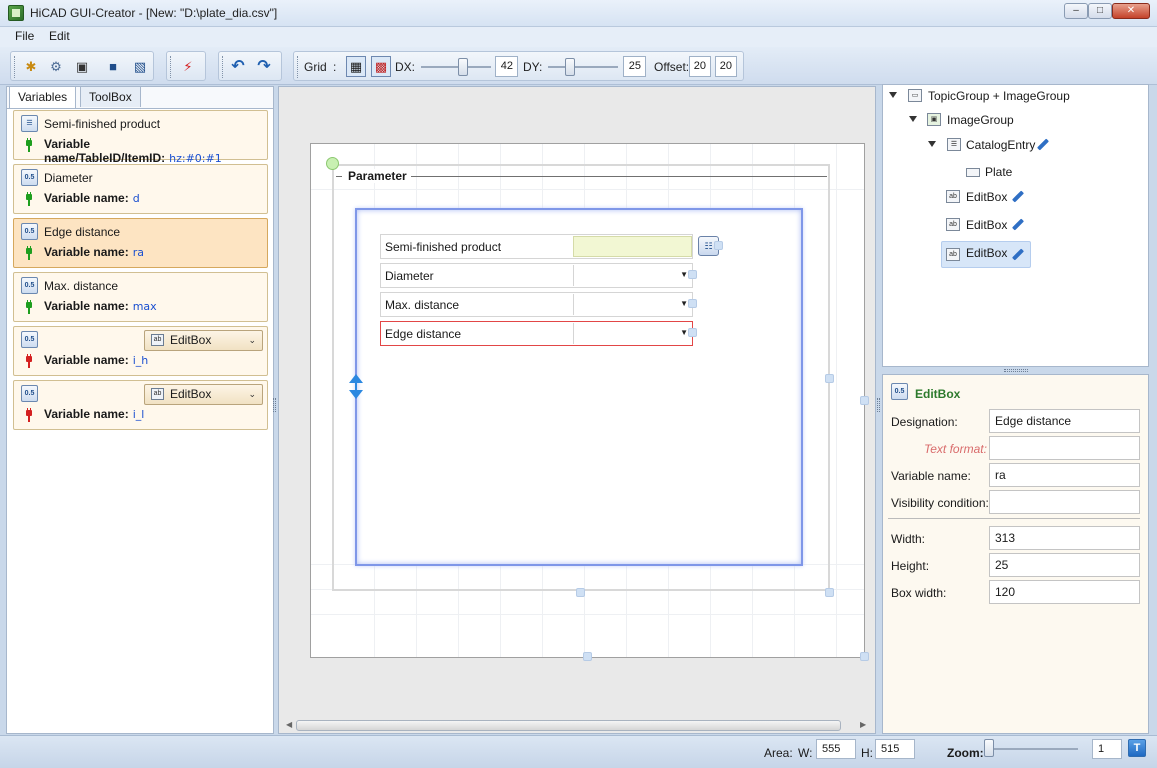  I want to click on zoom-slider, so click(989, 748).